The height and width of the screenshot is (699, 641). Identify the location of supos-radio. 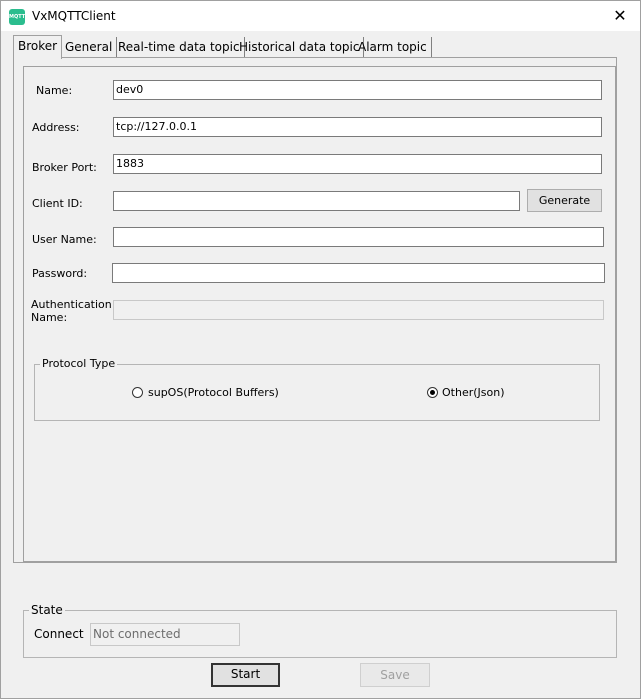
(137, 392).